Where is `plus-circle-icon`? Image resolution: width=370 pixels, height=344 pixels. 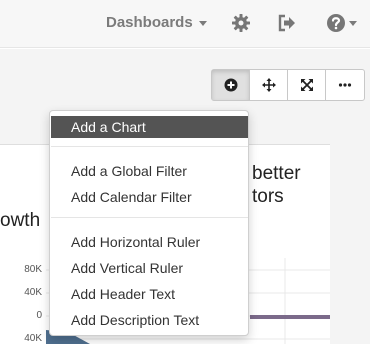
plus-circle-icon is located at coordinates (230, 85).